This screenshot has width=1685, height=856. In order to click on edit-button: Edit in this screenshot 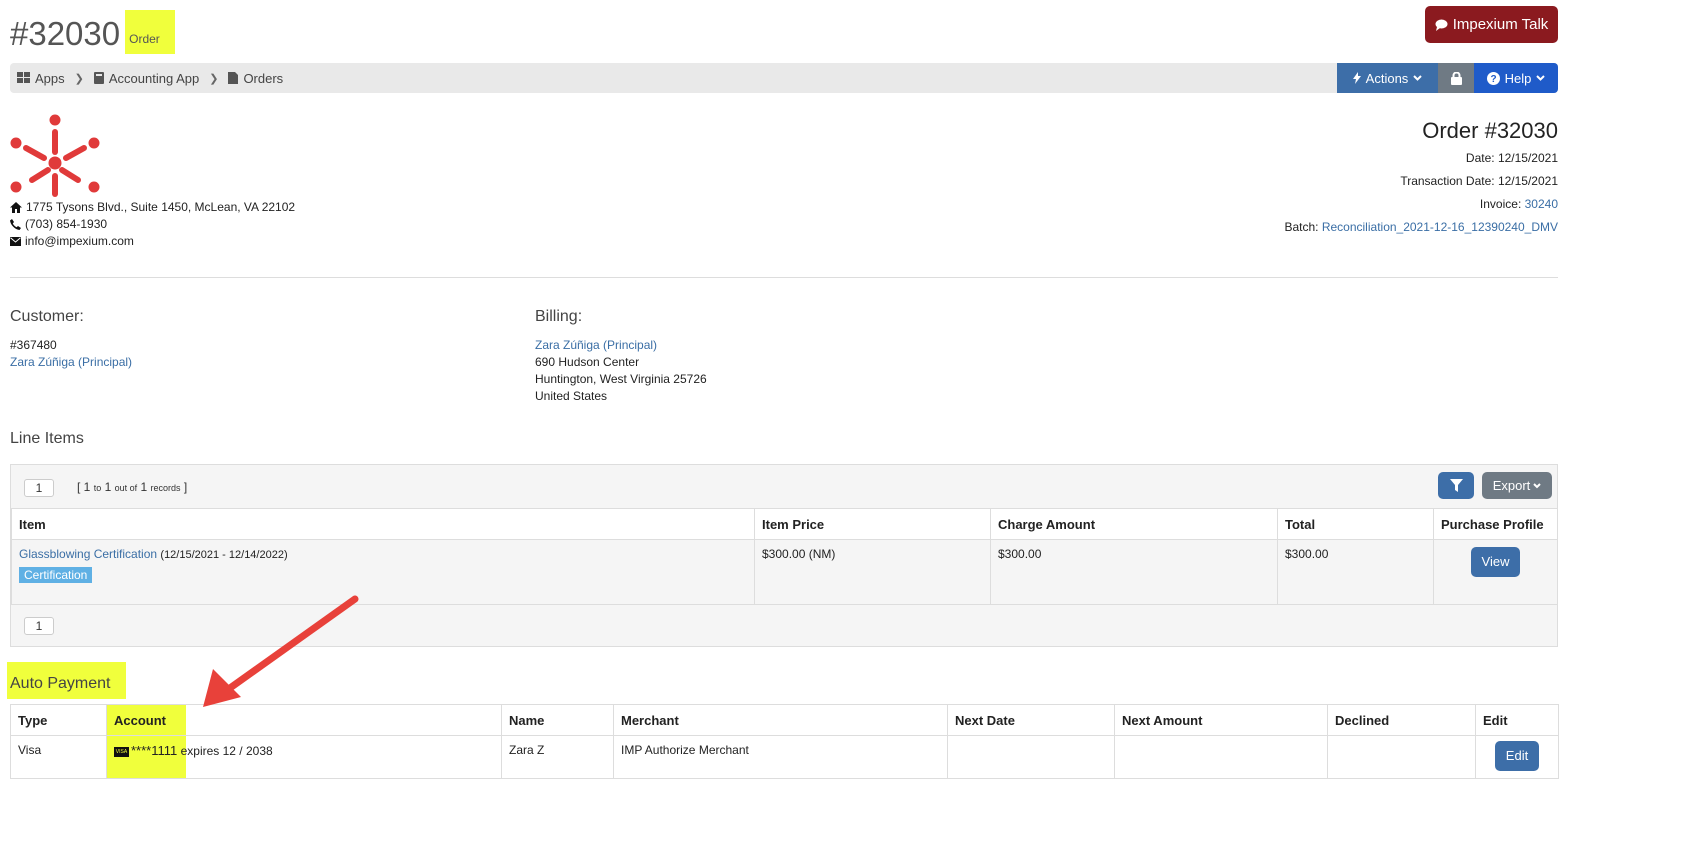, I will do `click(1517, 756)`.